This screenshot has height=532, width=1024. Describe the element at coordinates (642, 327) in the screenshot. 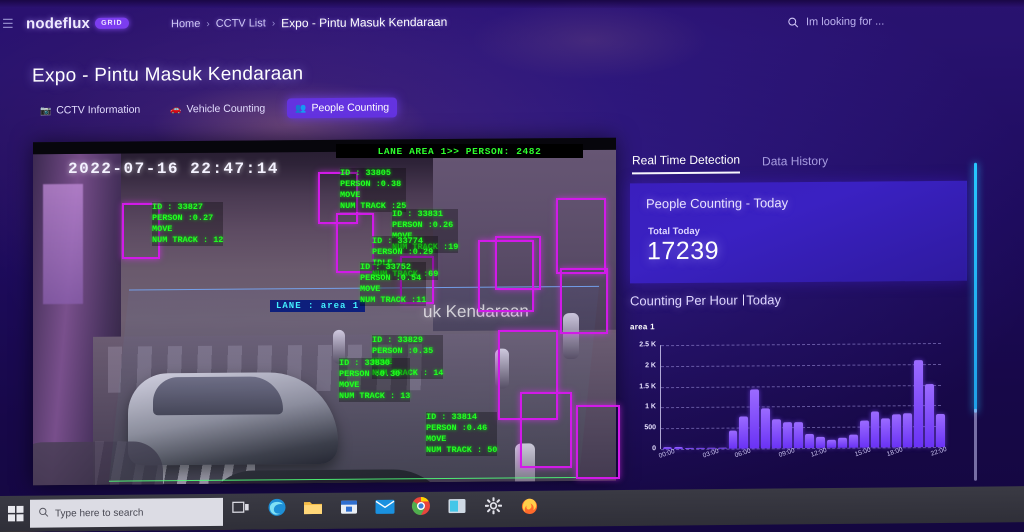

I see `chart-legend: area 1` at that location.